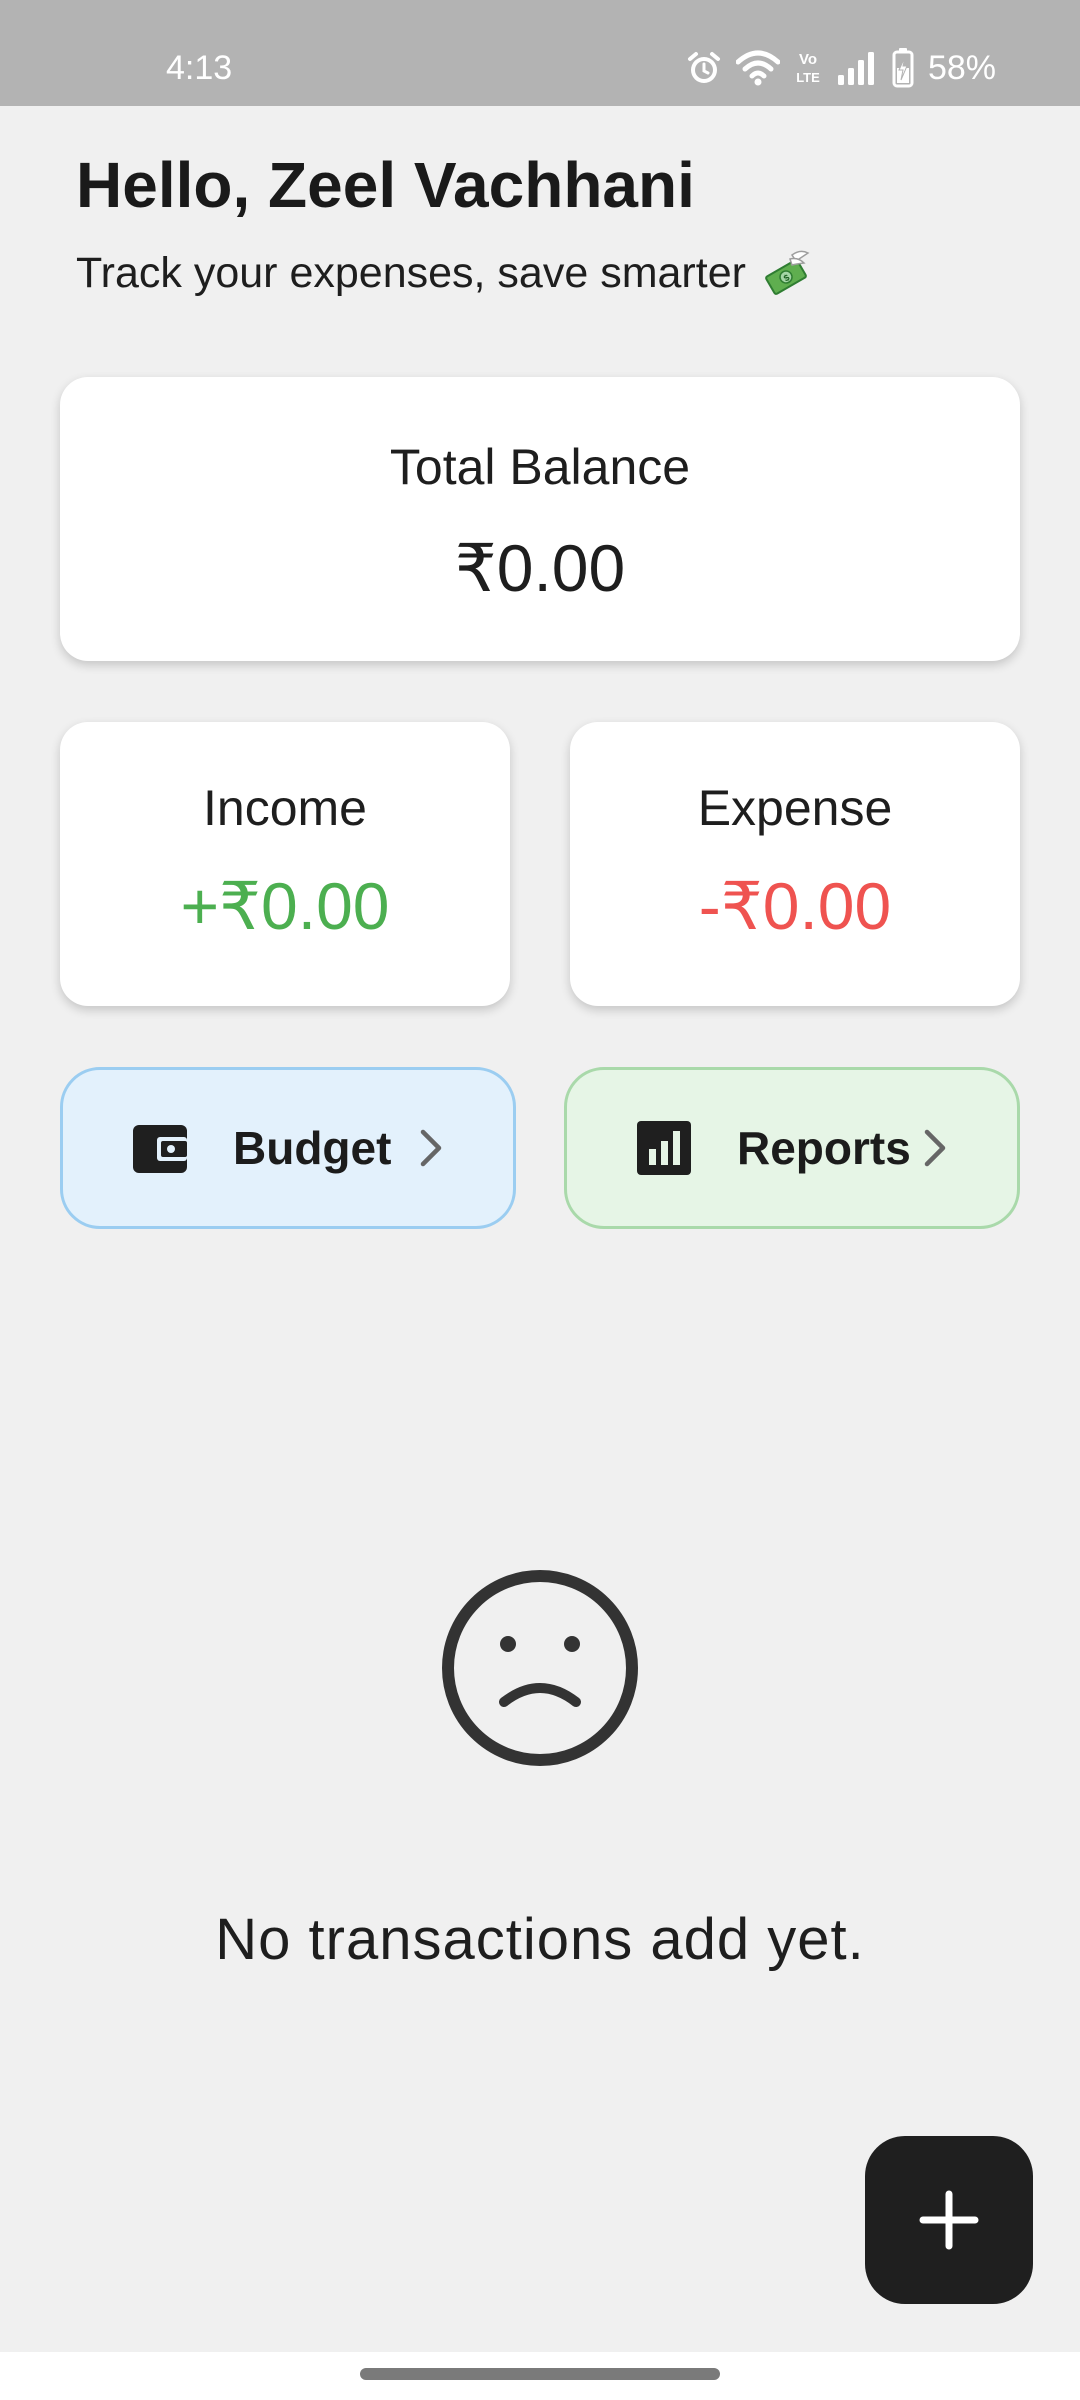  Describe the element at coordinates (385, 185) in the screenshot. I see `greeting-title: Hello, Zeel Vachhani` at that location.